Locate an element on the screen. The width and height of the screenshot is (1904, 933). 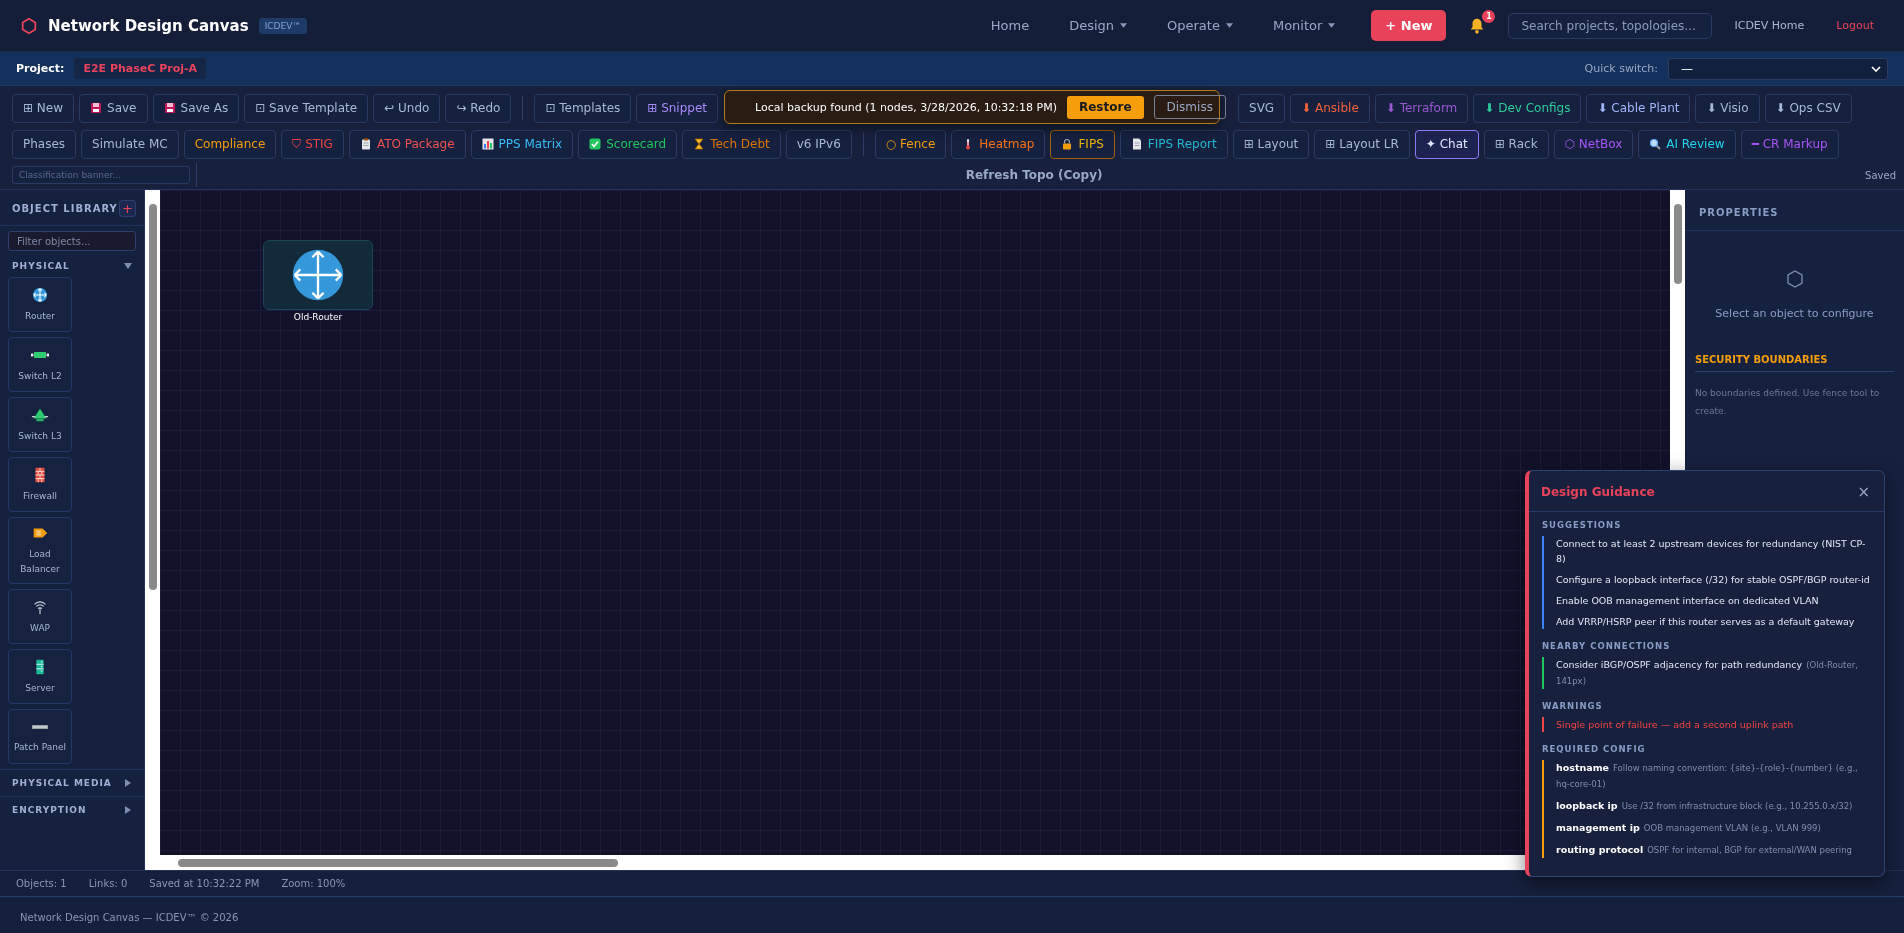
library-item: Patch Panel is located at coordinates (40, 736).